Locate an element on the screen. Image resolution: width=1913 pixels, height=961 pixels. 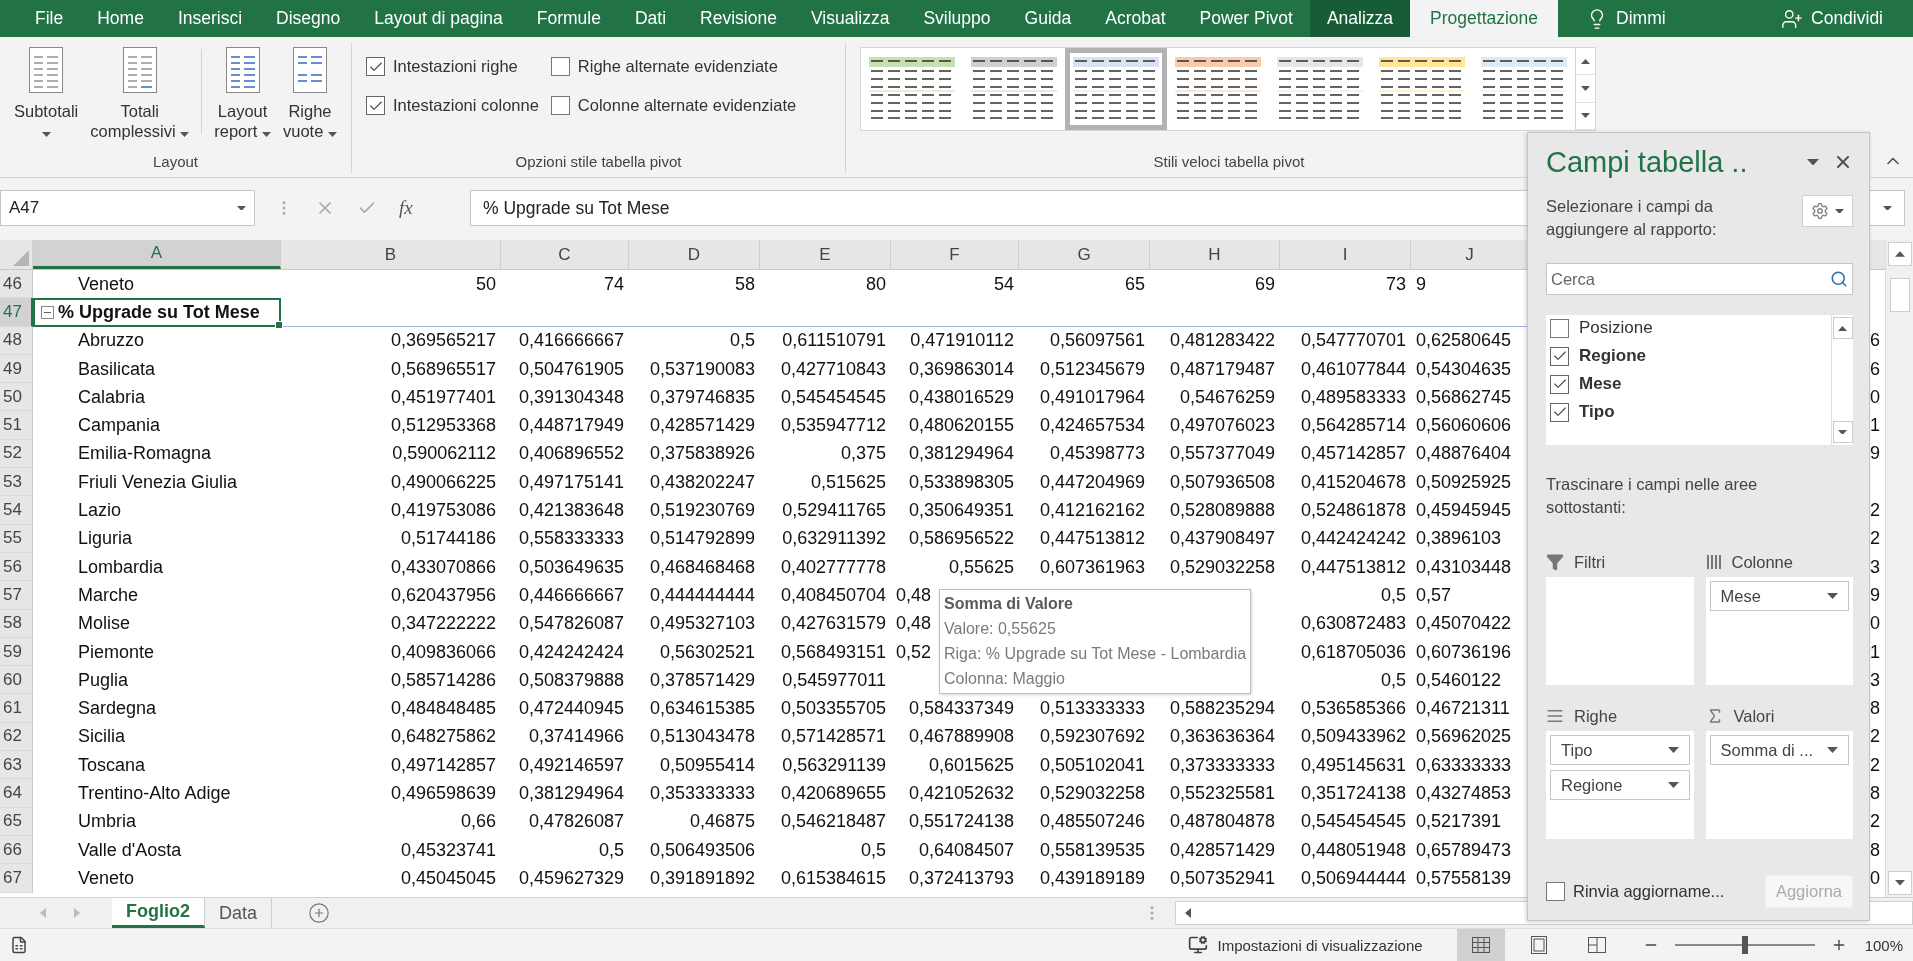
collapse-icon is located at coordinates (47, 312).